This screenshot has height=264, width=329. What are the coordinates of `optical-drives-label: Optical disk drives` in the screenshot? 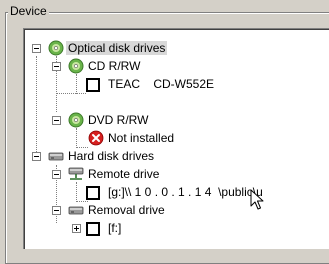 It's located at (117, 48).